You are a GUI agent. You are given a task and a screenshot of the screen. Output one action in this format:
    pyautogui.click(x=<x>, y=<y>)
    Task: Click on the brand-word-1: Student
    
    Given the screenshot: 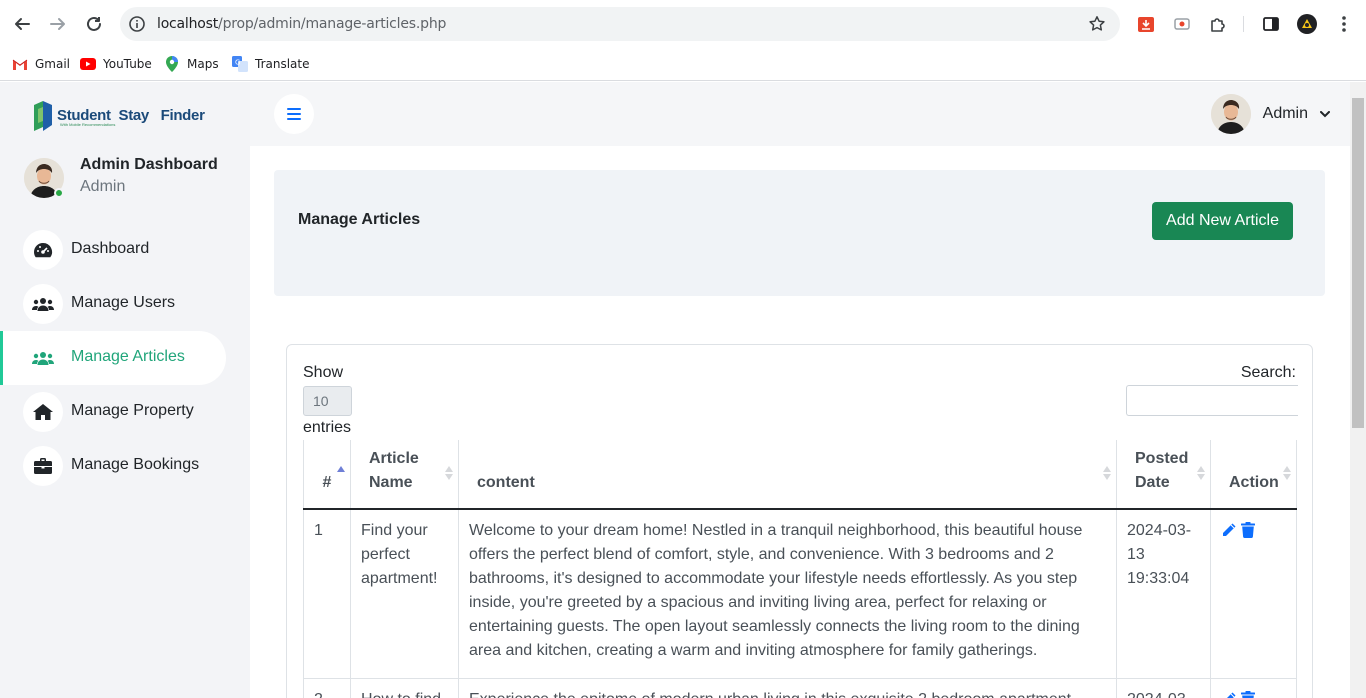 What is the action you would take?
    pyautogui.click(x=84, y=115)
    